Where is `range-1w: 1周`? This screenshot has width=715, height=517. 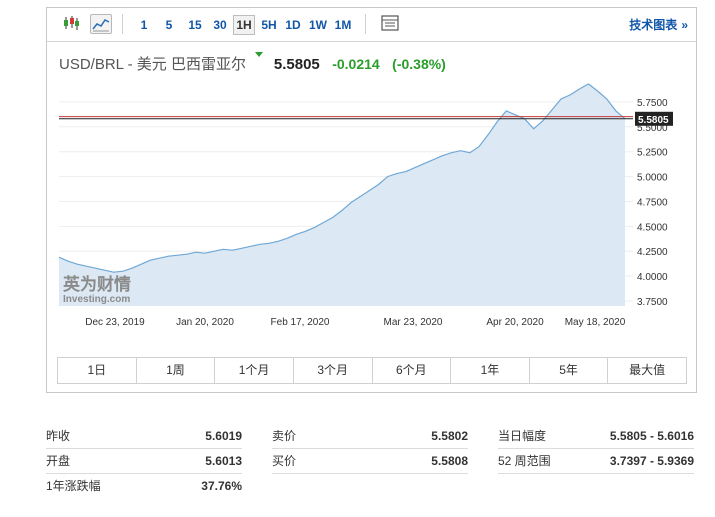 range-1w: 1周 is located at coordinates (176, 370).